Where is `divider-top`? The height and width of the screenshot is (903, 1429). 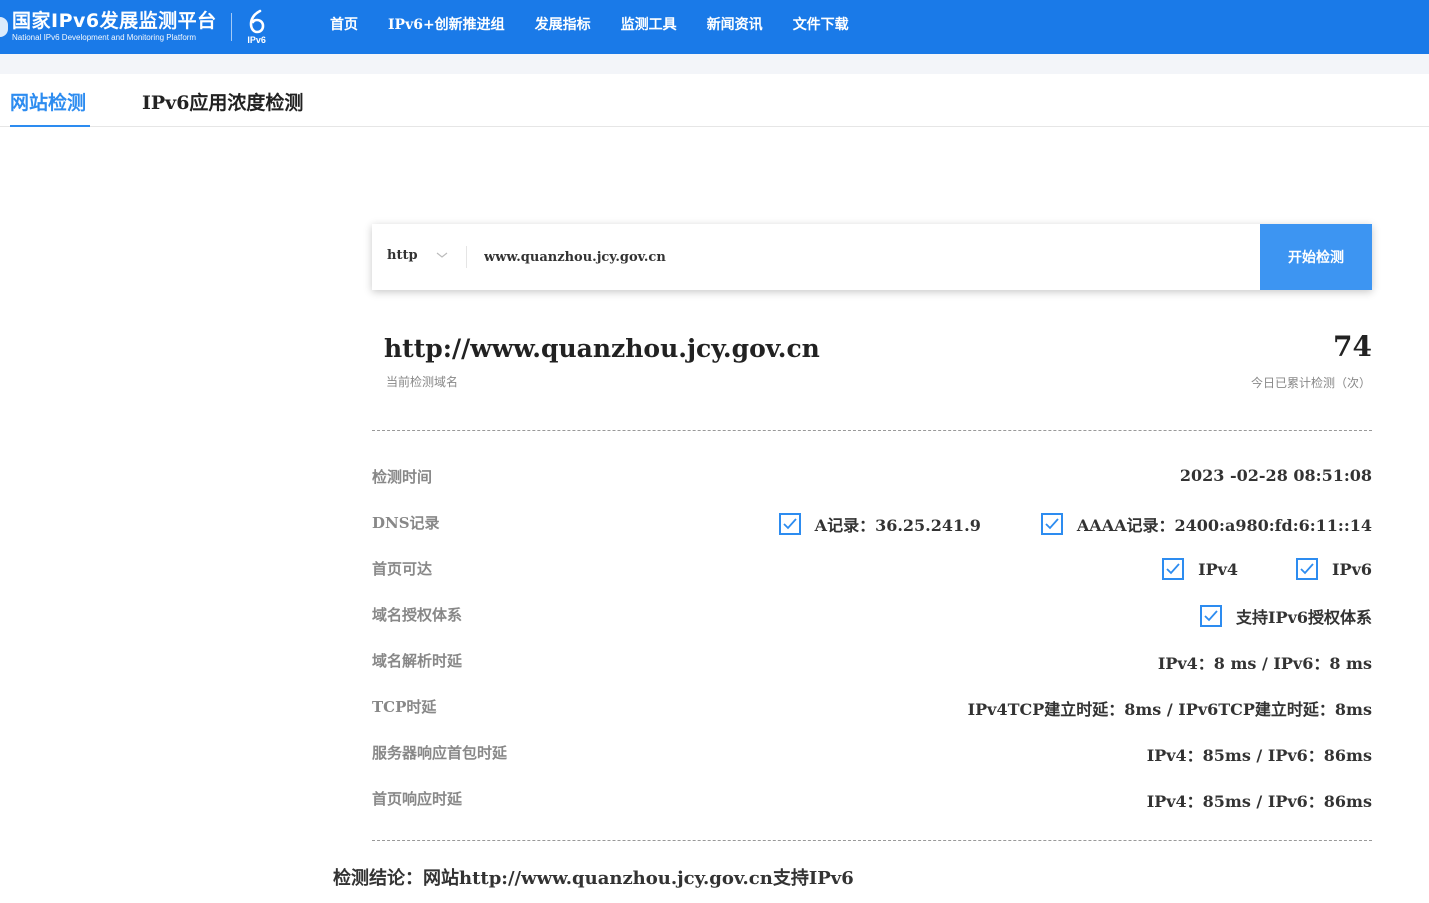
divider-top is located at coordinates (872, 430).